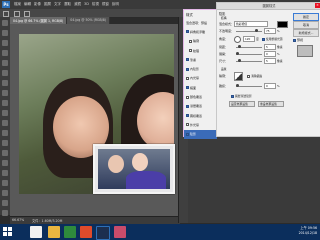  I want to click on style-item-inner-glow: 內光暈, so click(200, 78).